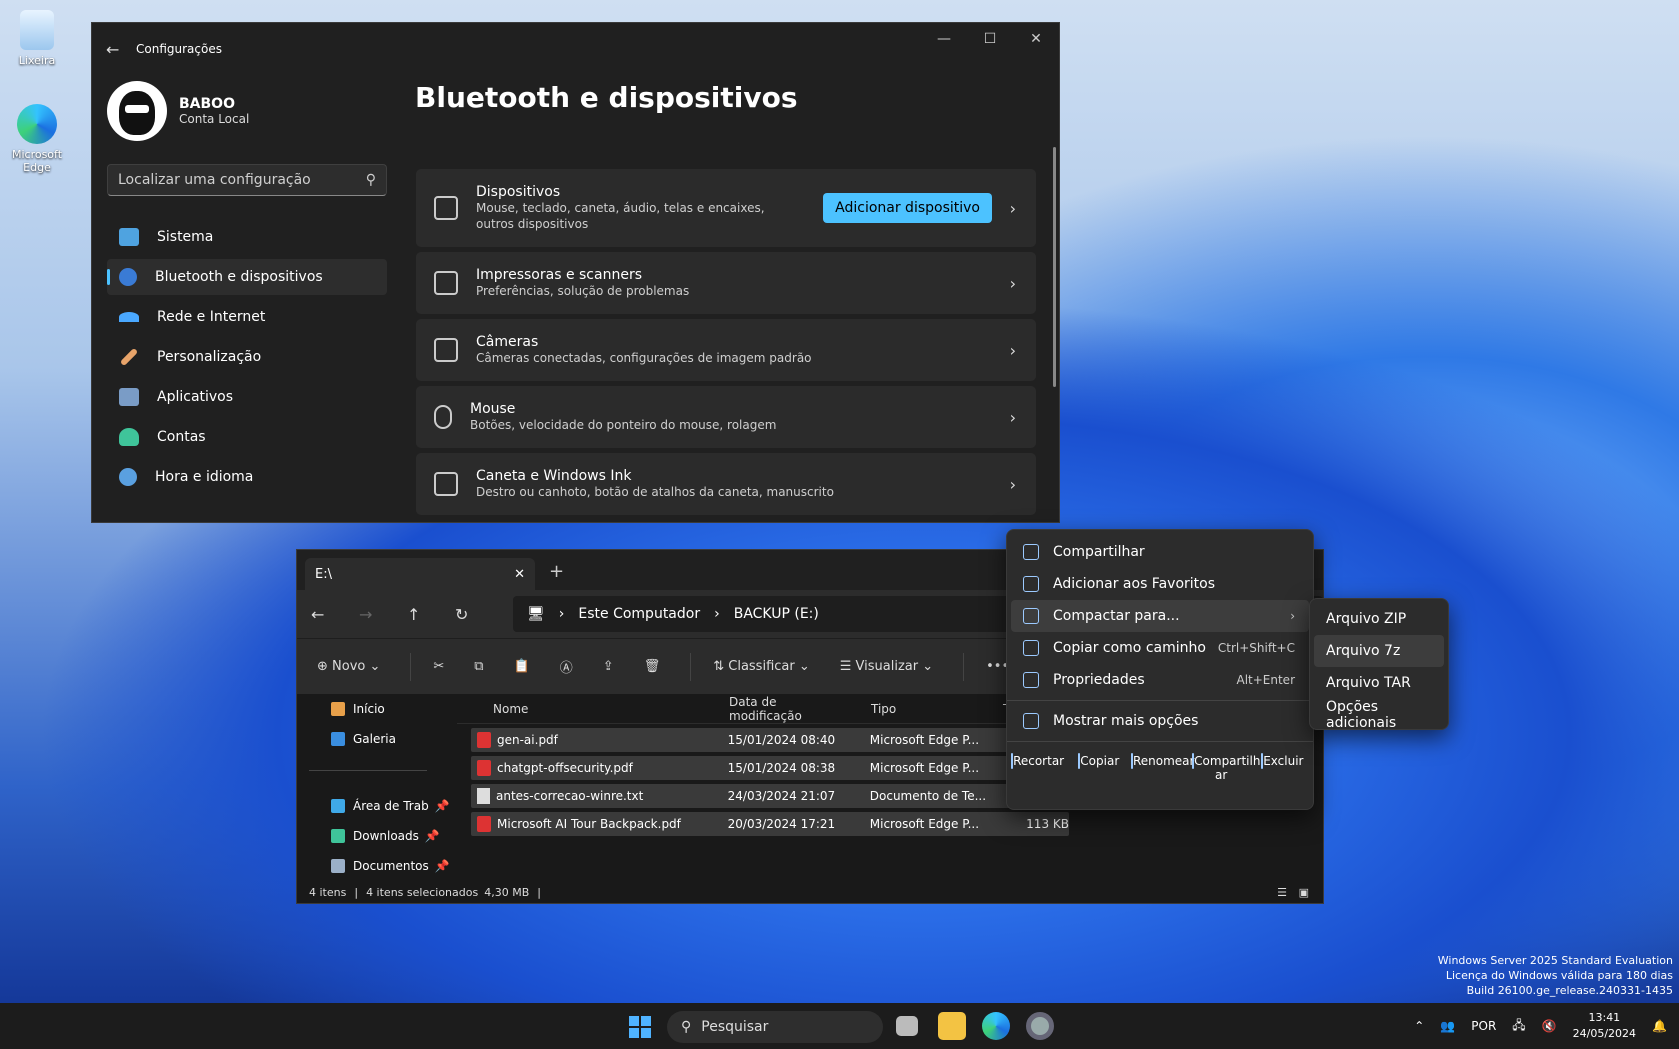  What do you see at coordinates (247, 357) in the screenshot?
I see `nav-item-personalizacao: Personalização` at bounding box center [247, 357].